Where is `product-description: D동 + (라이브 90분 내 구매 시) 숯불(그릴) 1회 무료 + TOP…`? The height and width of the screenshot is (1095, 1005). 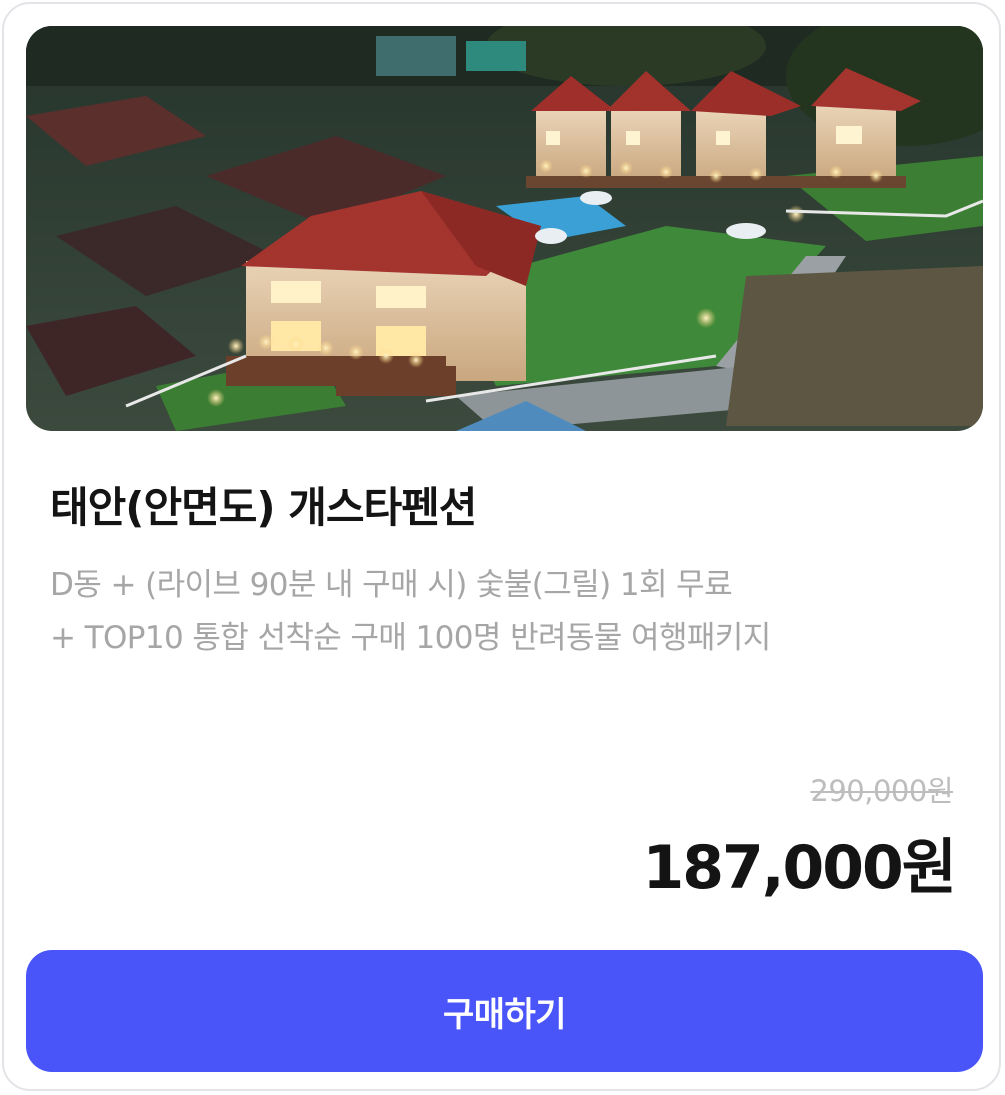 product-description: D동 + (라이브 90분 내 구매 시) 숯불(그릴) 1회 무료 + TOP… is located at coordinates (500, 612).